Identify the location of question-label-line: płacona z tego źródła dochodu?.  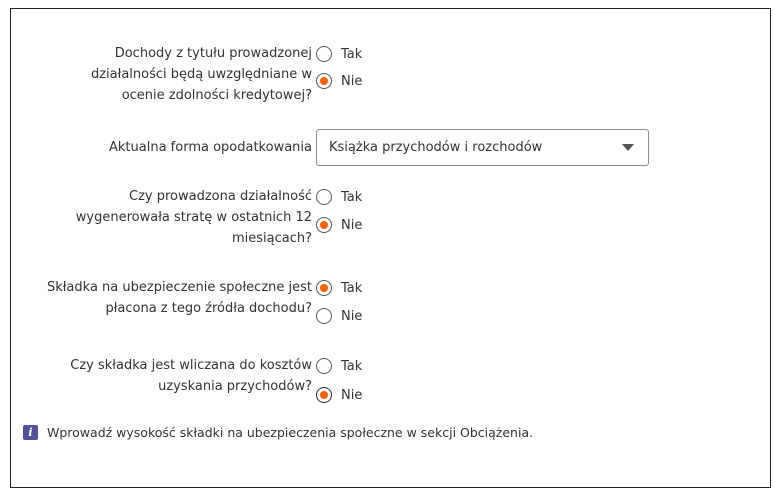
(208, 308).